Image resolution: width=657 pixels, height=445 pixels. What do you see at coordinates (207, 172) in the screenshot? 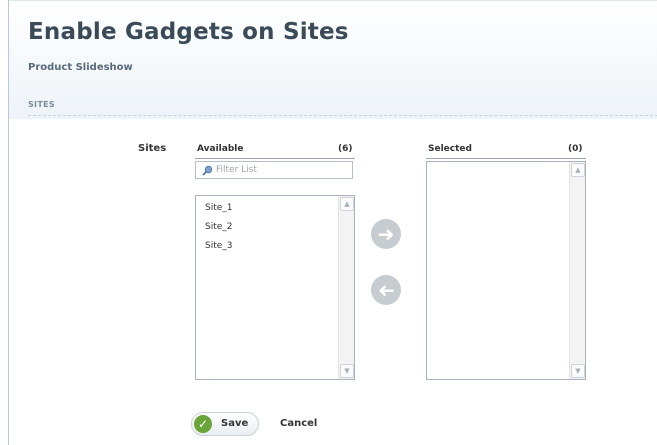
I see `search-icon` at bounding box center [207, 172].